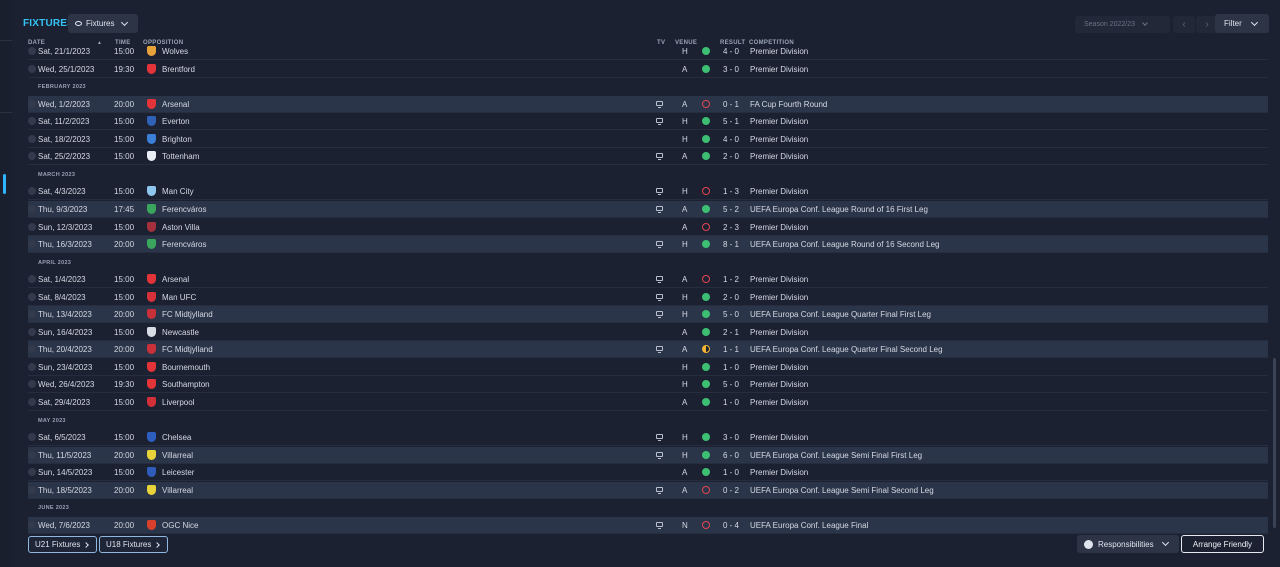  I want to click on cell-competition: UEFA Europa Conf. League Final, so click(809, 525).